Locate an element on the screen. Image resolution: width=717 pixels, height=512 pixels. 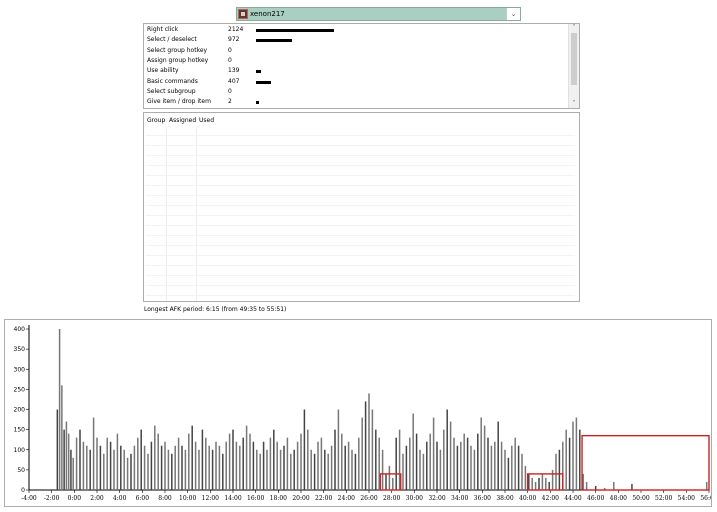
stat-row: Use ability 139 is located at coordinates (354, 71).